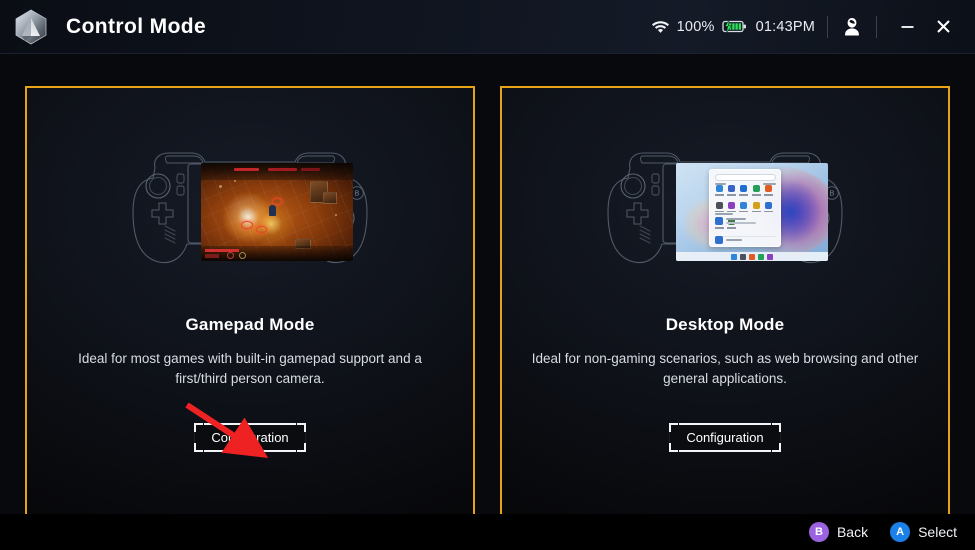  Describe the element at coordinates (937, 532) in the screenshot. I see `hint-select-label: Select` at that location.